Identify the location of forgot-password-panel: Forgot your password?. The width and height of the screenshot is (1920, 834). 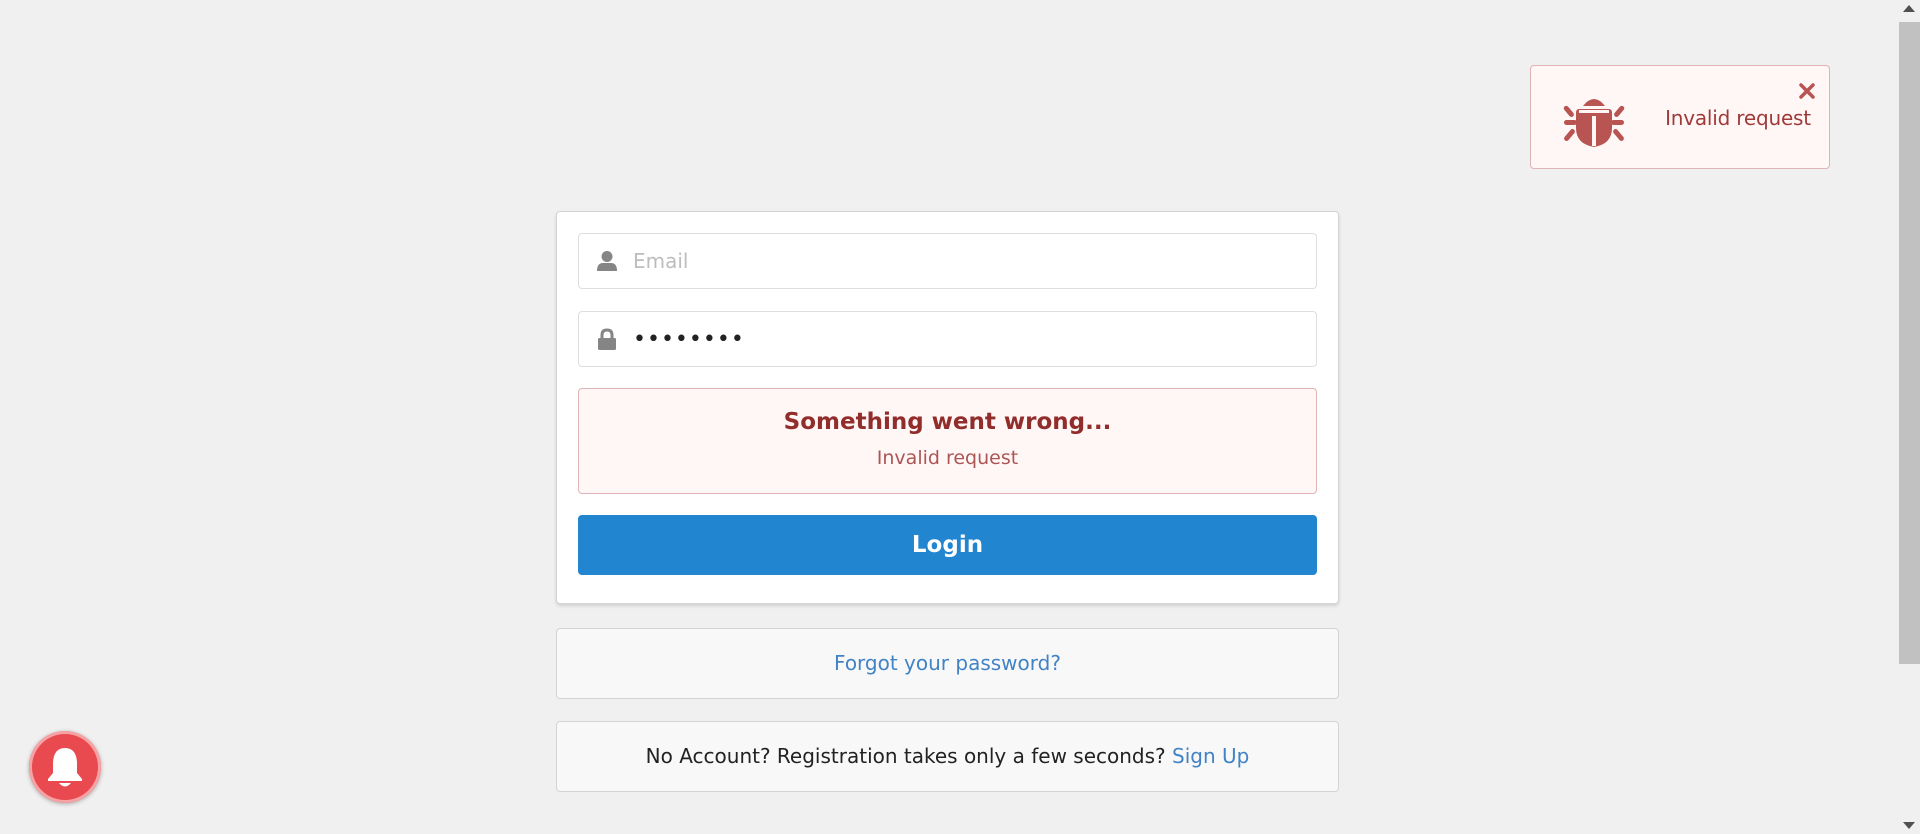
(947, 663).